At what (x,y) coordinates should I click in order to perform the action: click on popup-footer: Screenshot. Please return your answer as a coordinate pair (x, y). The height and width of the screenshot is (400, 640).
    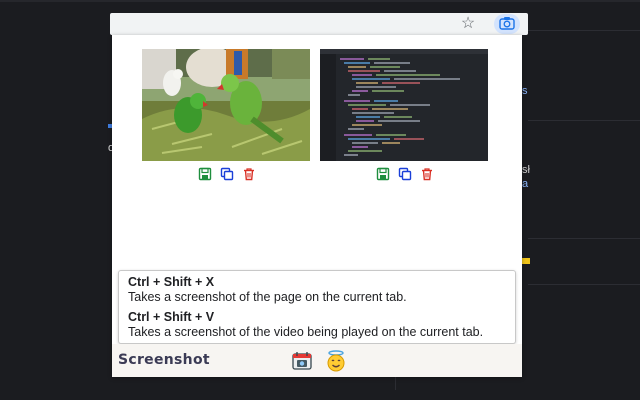
    Looking at the image, I should click on (317, 360).